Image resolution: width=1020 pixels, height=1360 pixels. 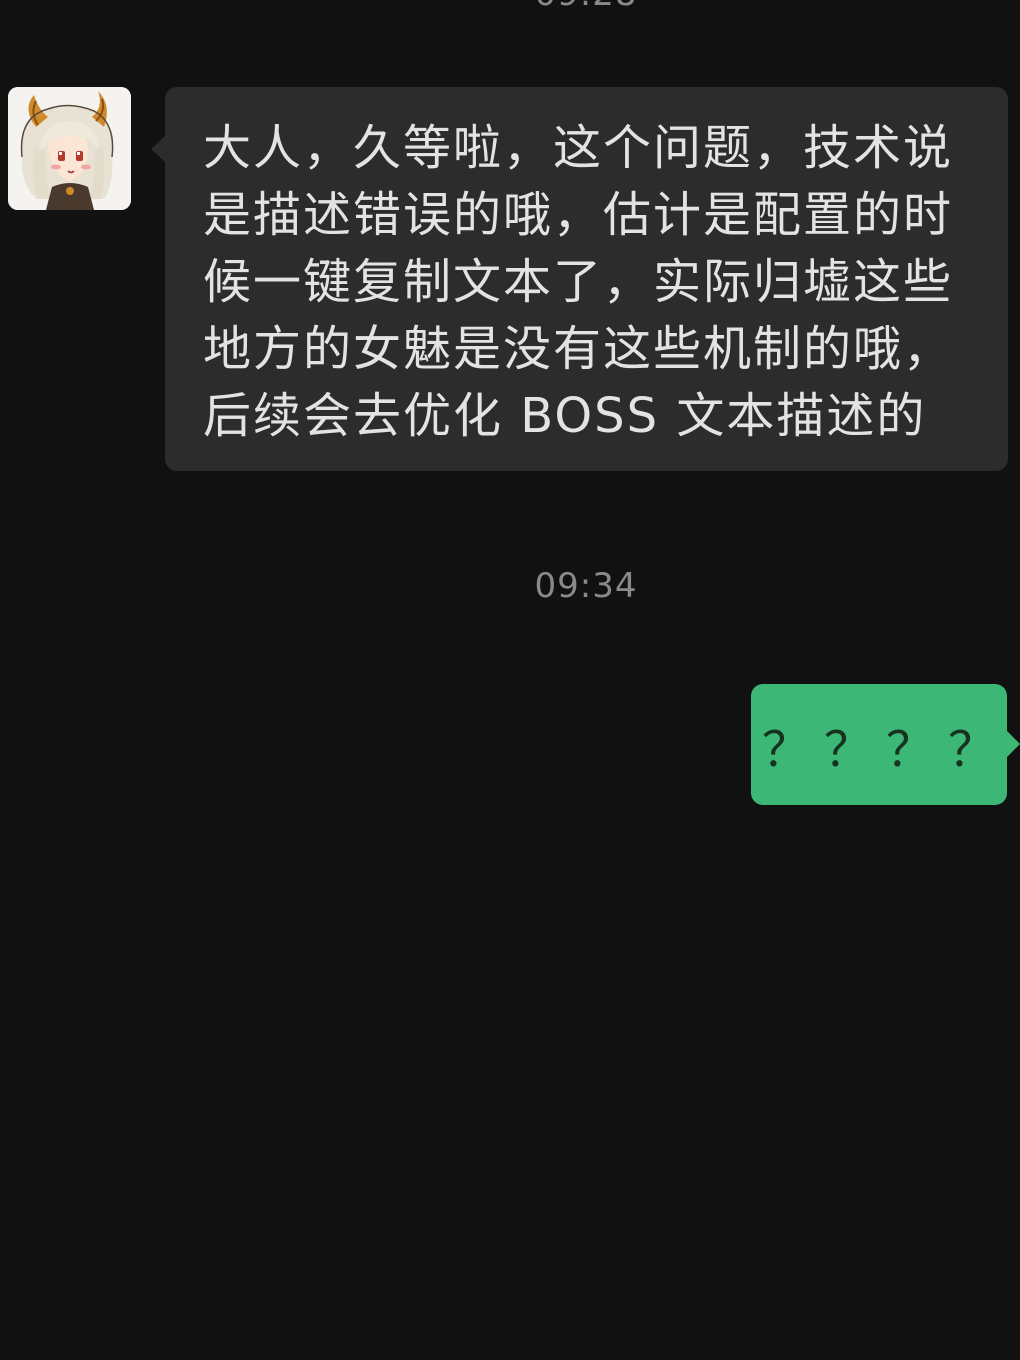 I want to click on outgoing-message-text: ？？？？, so click(x=886, y=749).